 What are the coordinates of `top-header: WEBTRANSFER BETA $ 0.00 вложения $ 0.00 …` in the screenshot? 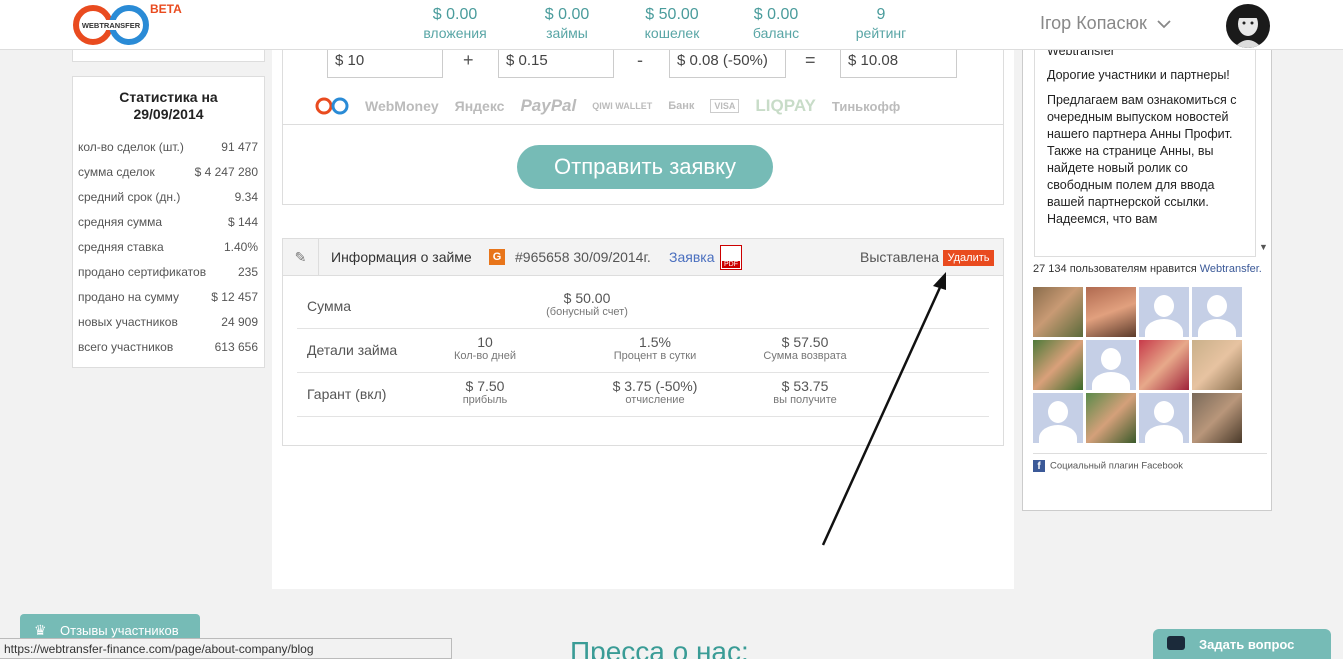 It's located at (671, 25).